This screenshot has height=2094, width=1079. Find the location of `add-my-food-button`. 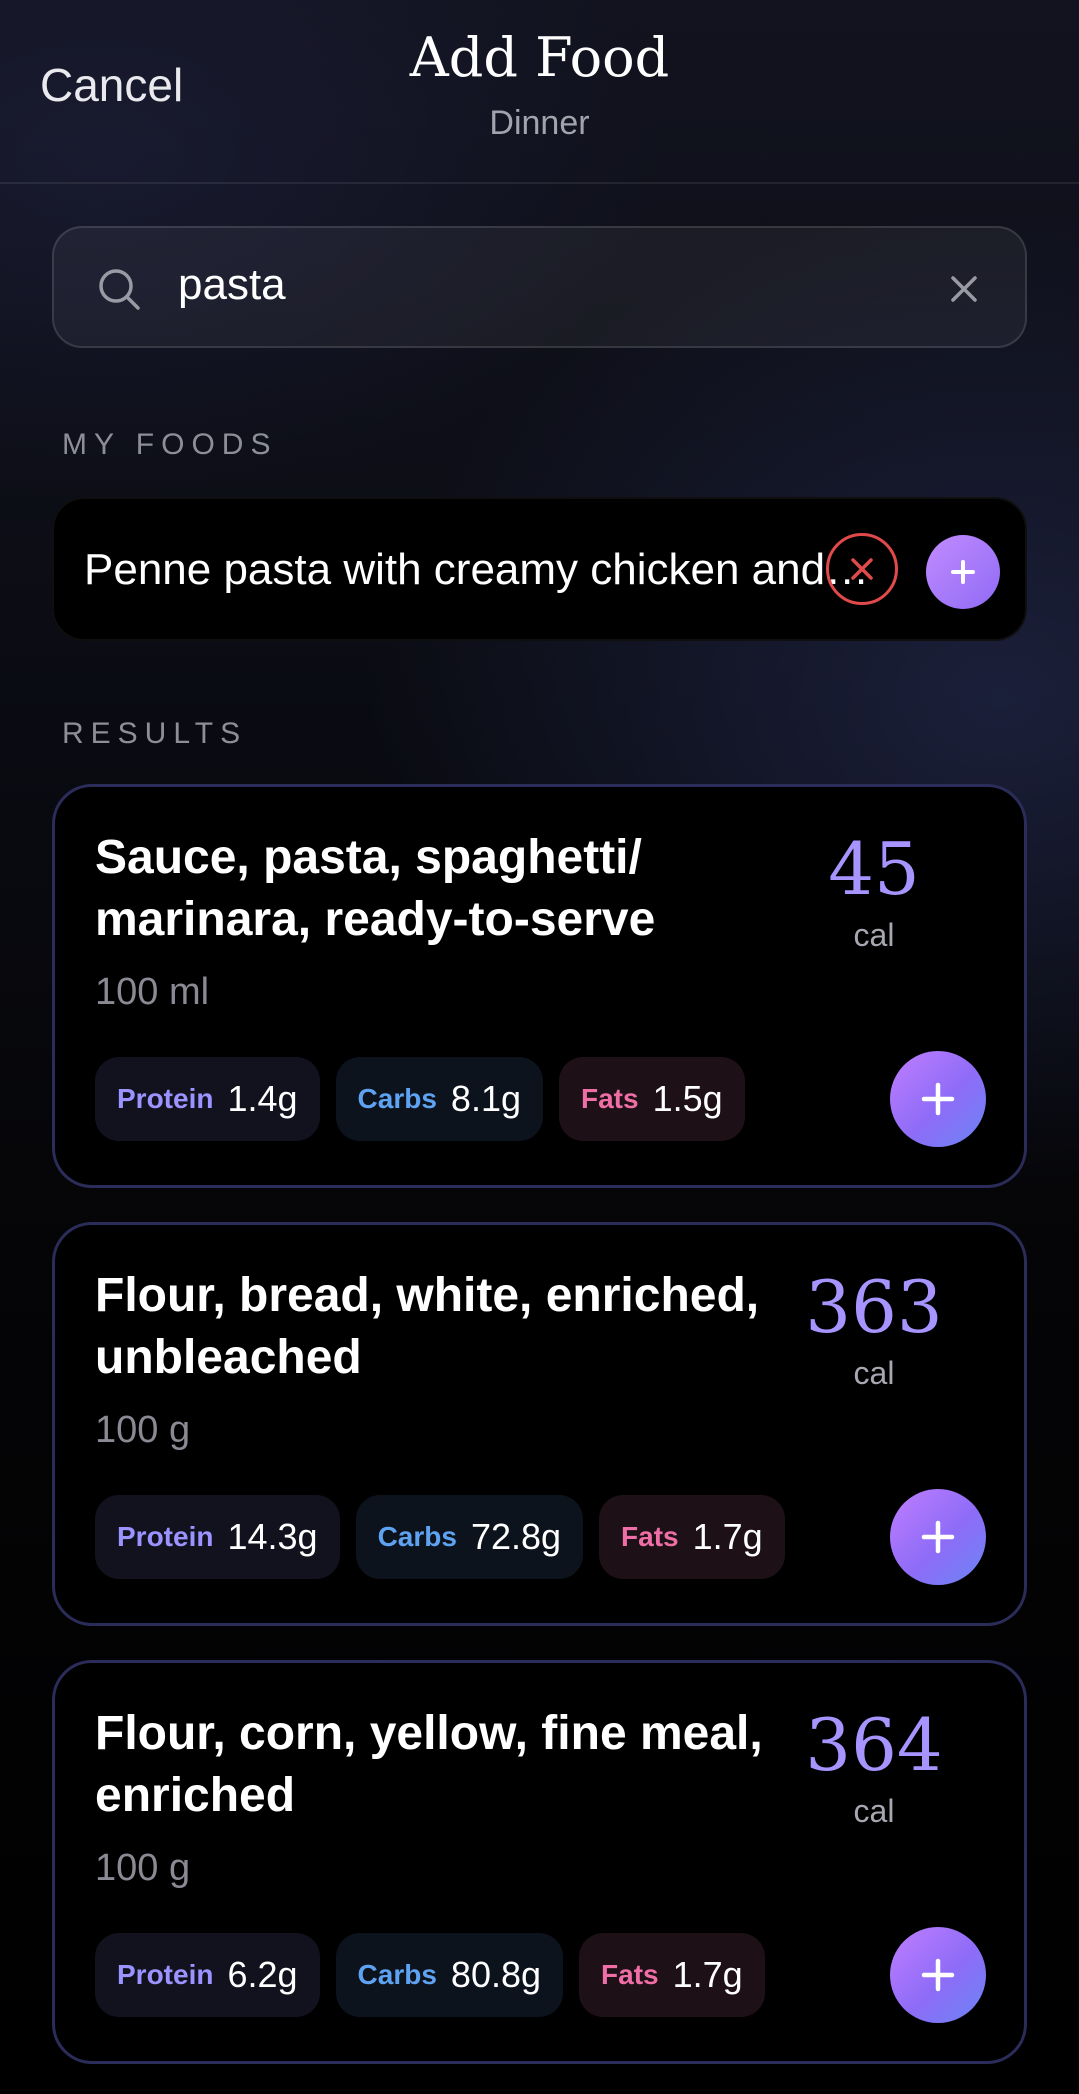

add-my-food-button is located at coordinates (963, 572).